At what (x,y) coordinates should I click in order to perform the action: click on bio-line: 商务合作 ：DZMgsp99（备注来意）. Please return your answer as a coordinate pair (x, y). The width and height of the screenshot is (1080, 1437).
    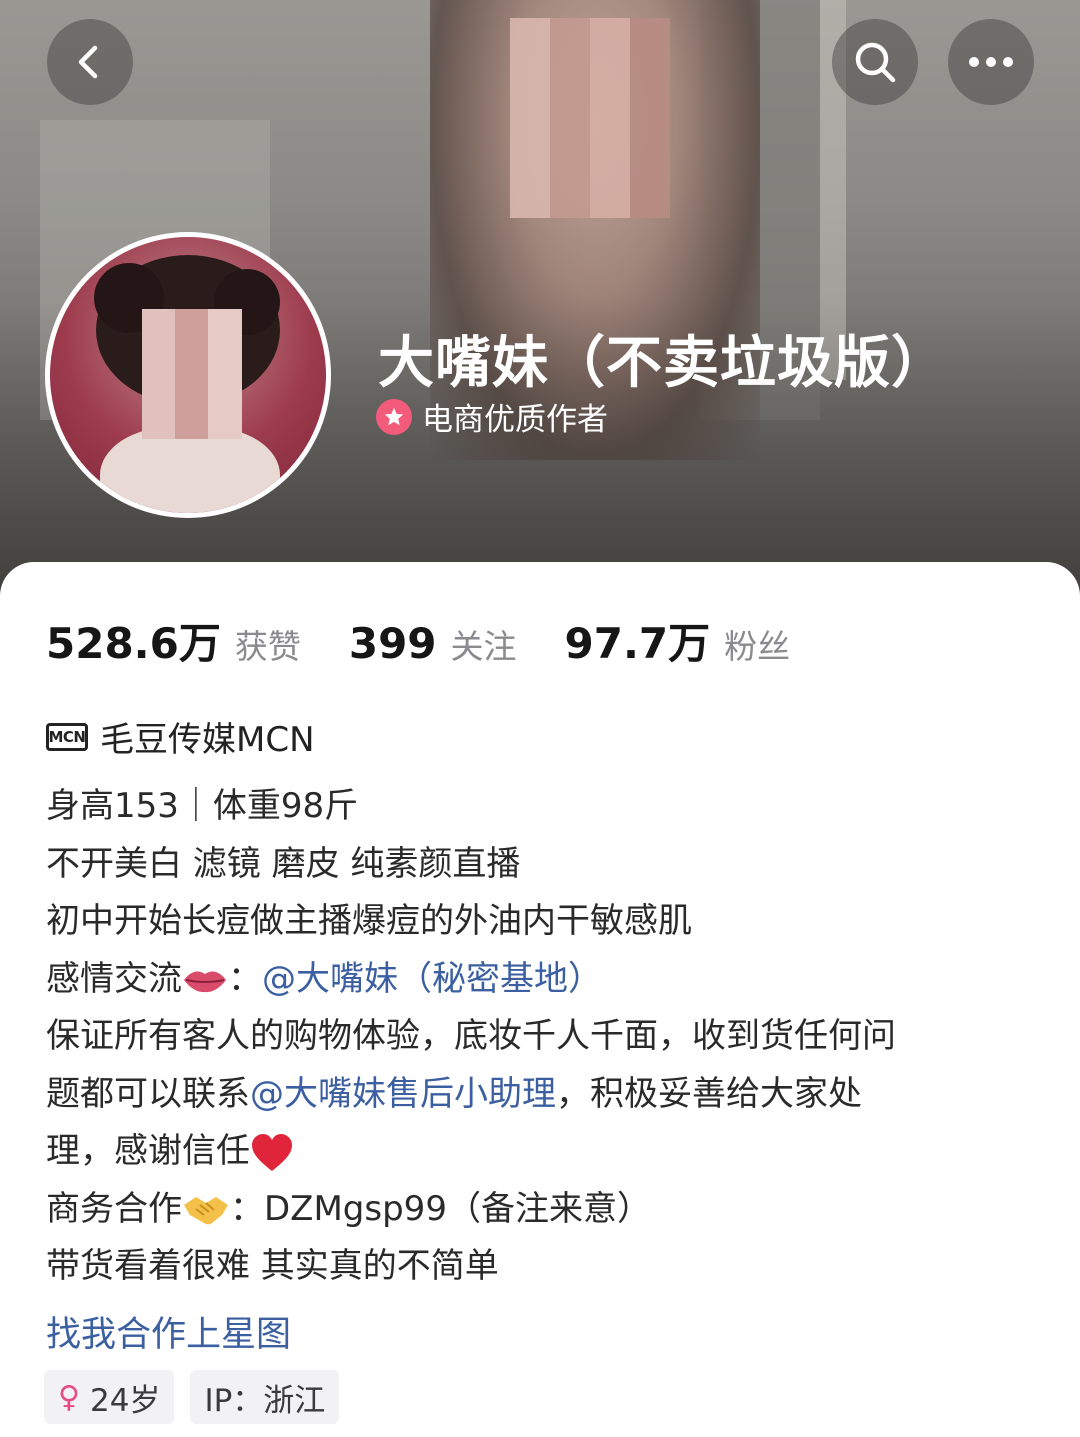
    Looking at the image, I should click on (546, 1210).